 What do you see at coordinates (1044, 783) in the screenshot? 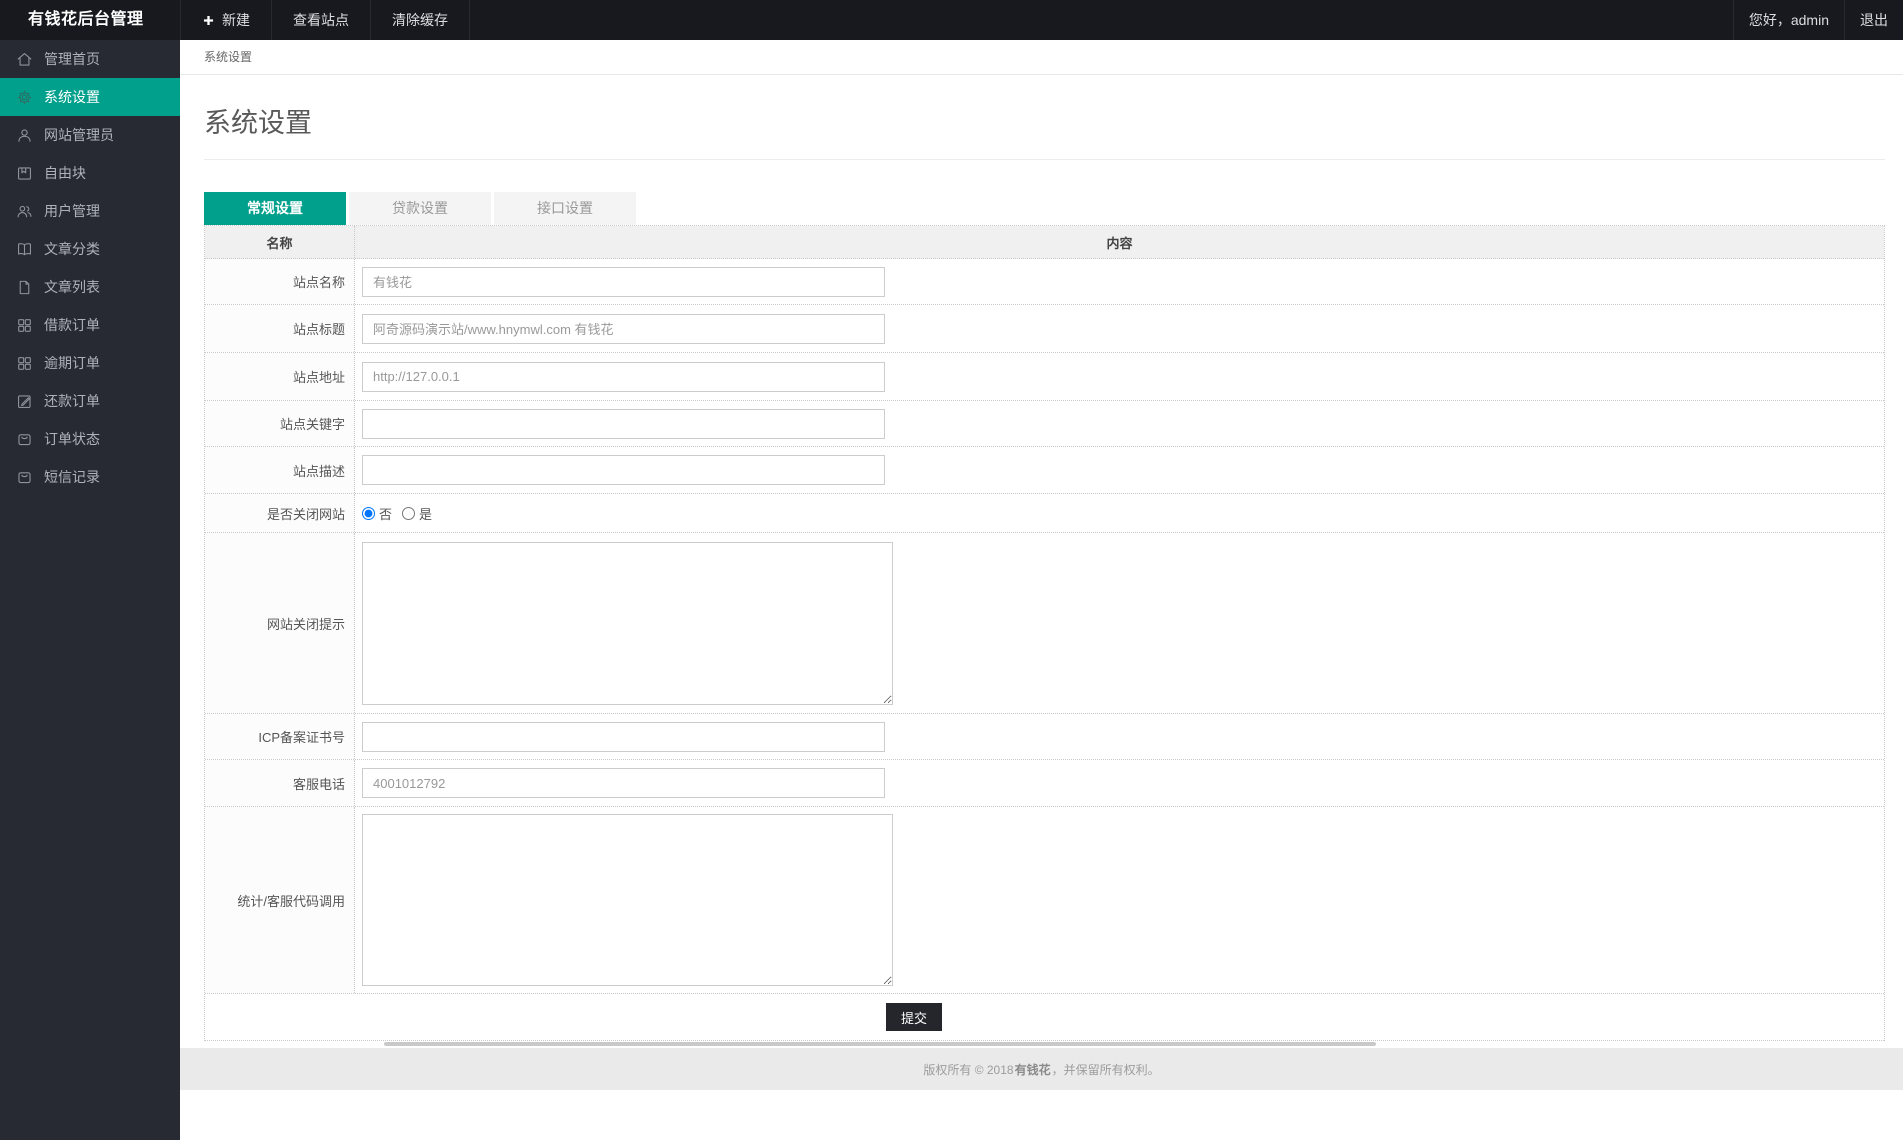
I see `table-row: 客服电话` at bounding box center [1044, 783].